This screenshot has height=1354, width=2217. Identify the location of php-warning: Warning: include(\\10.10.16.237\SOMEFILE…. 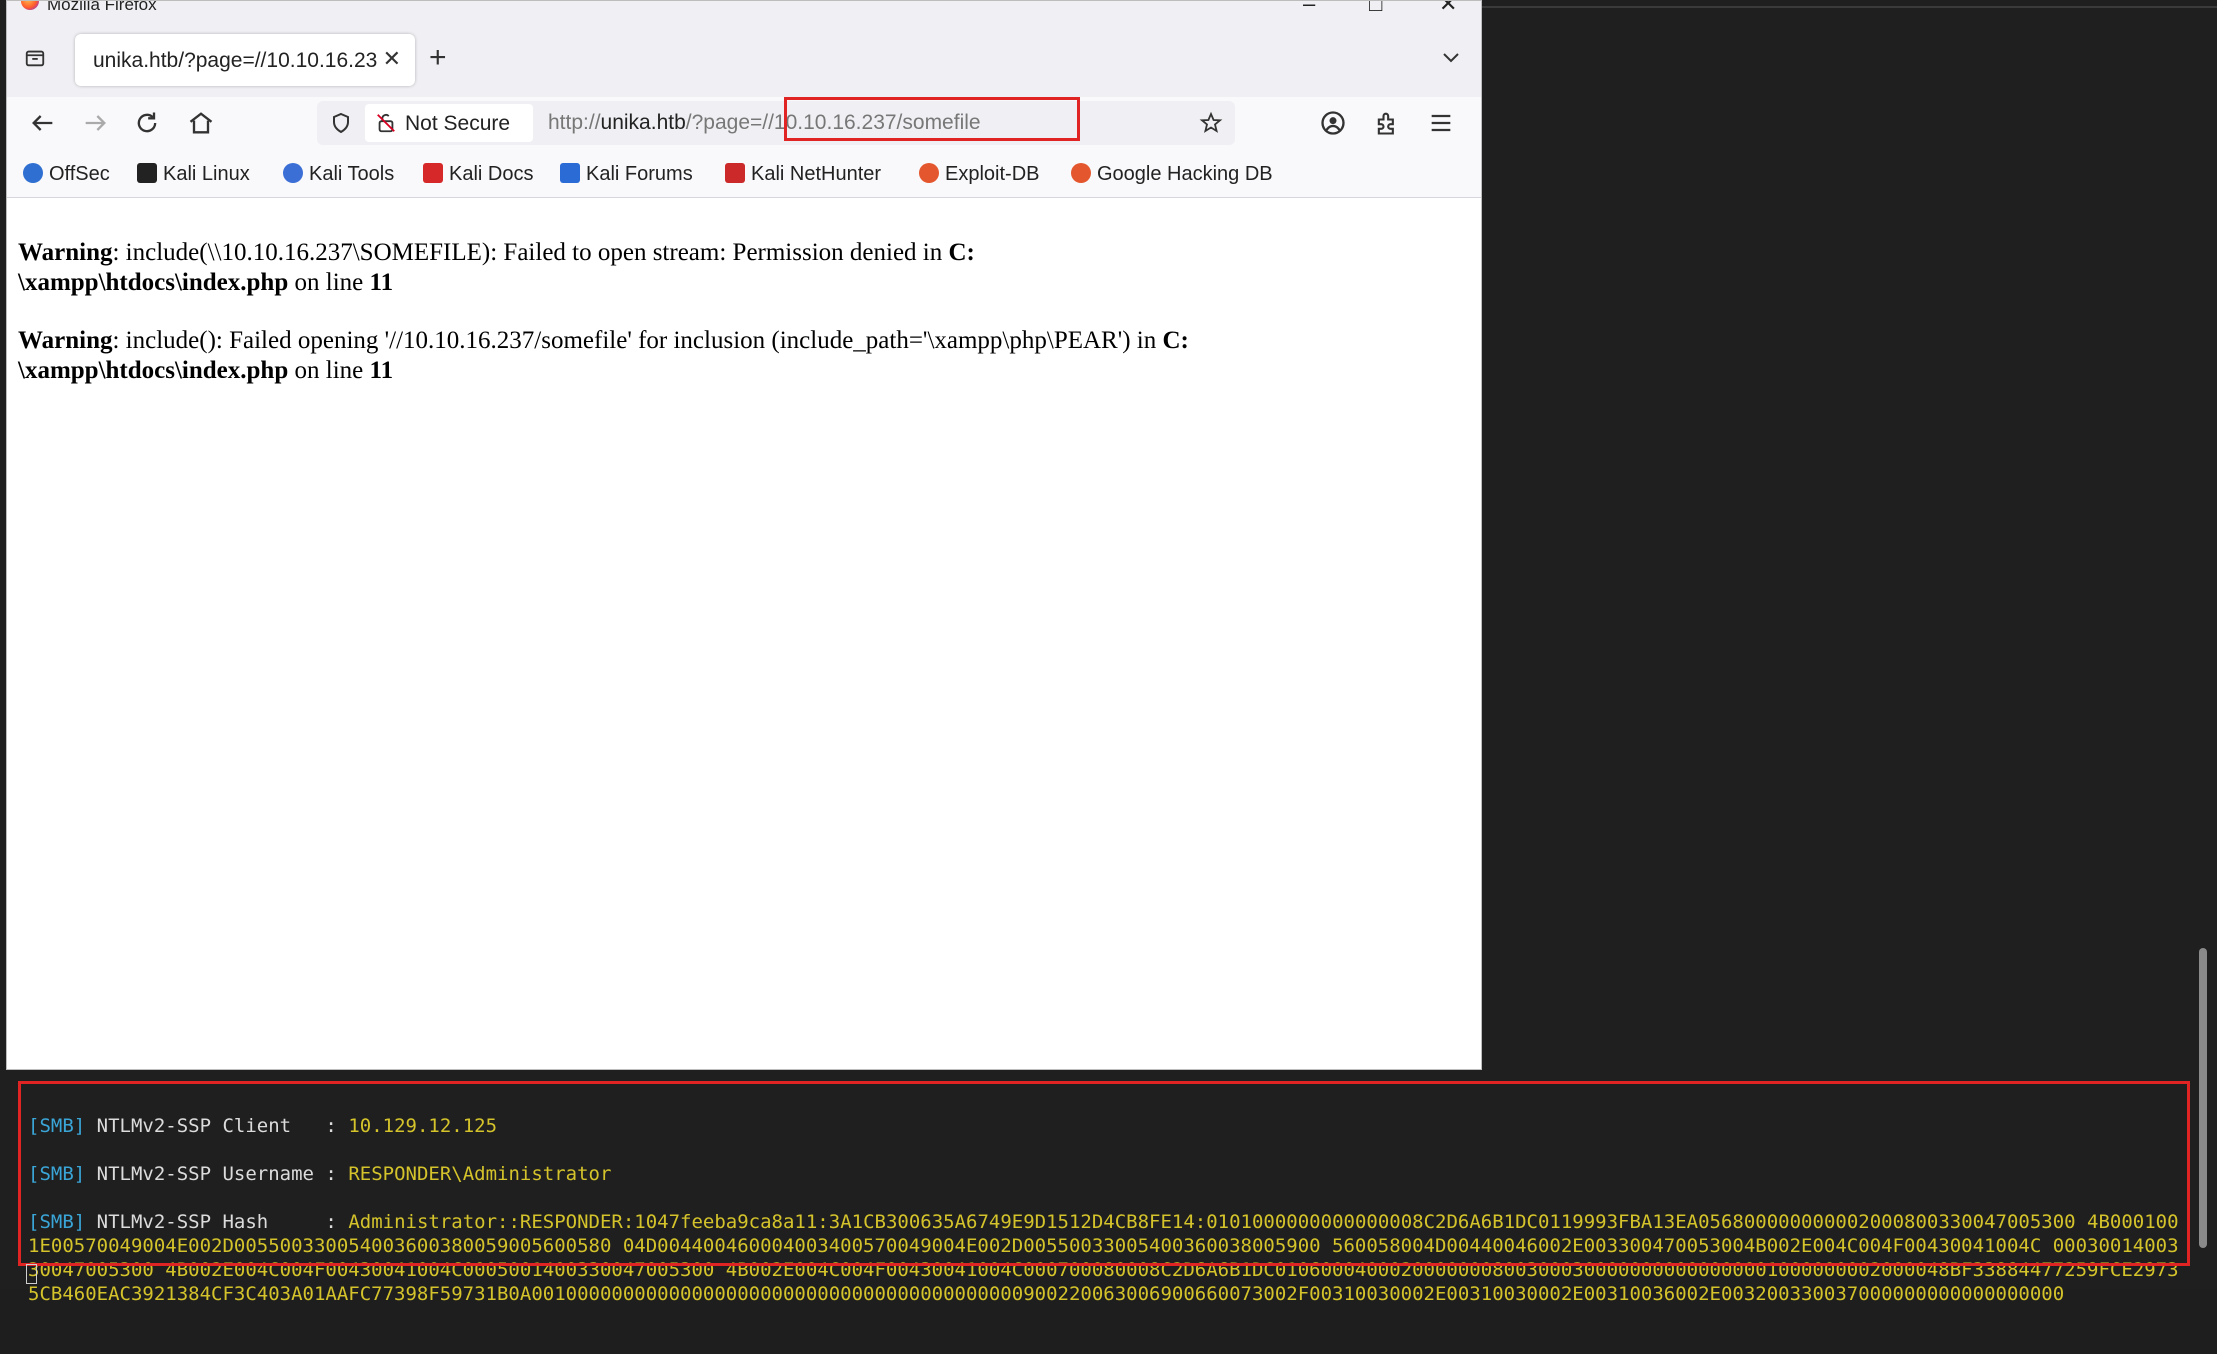
(738, 268).